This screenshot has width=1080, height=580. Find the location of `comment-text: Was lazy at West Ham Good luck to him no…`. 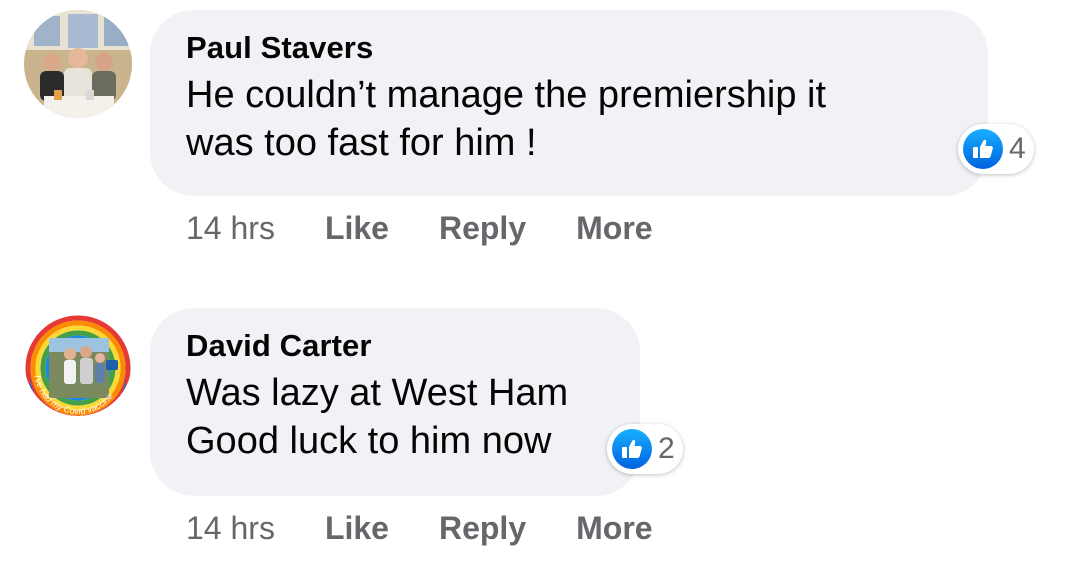

comment-text: Was lazy at West Ham Good luck to him no… is located at coordinates (377, 417).